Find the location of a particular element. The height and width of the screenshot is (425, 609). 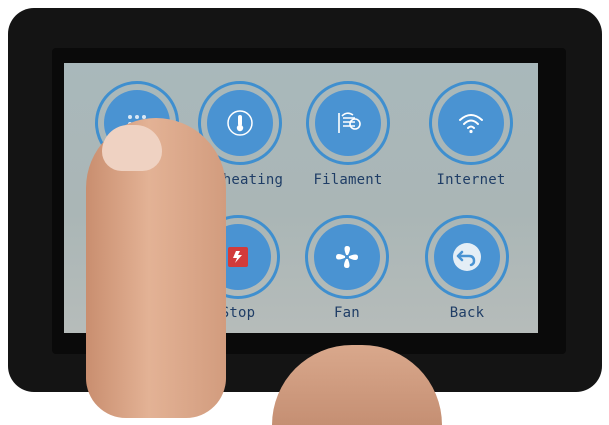

fan-icon is located at coordinates (347, 257).